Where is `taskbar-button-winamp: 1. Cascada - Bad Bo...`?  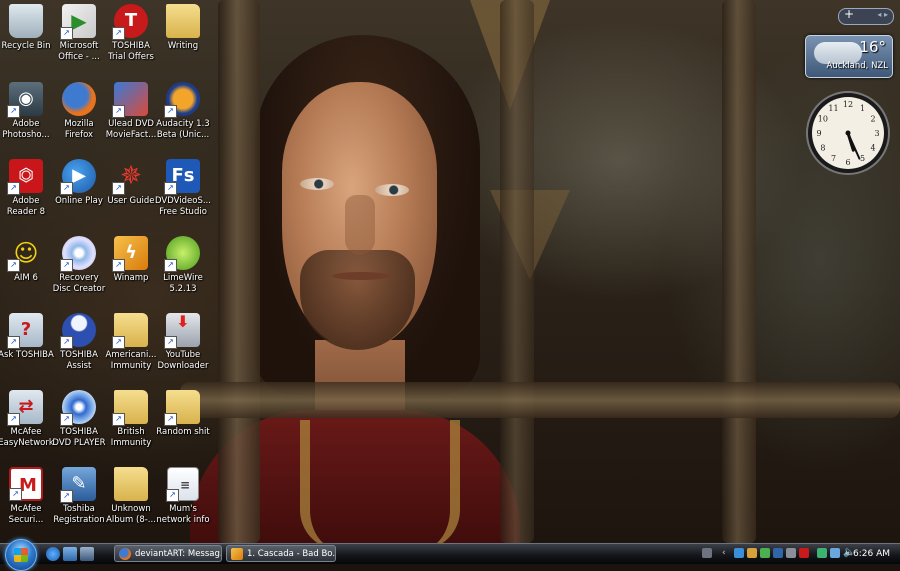
taskbar-button-winamp: 1. Cascada - Bad Bo... is located at coordinates (281, 553).